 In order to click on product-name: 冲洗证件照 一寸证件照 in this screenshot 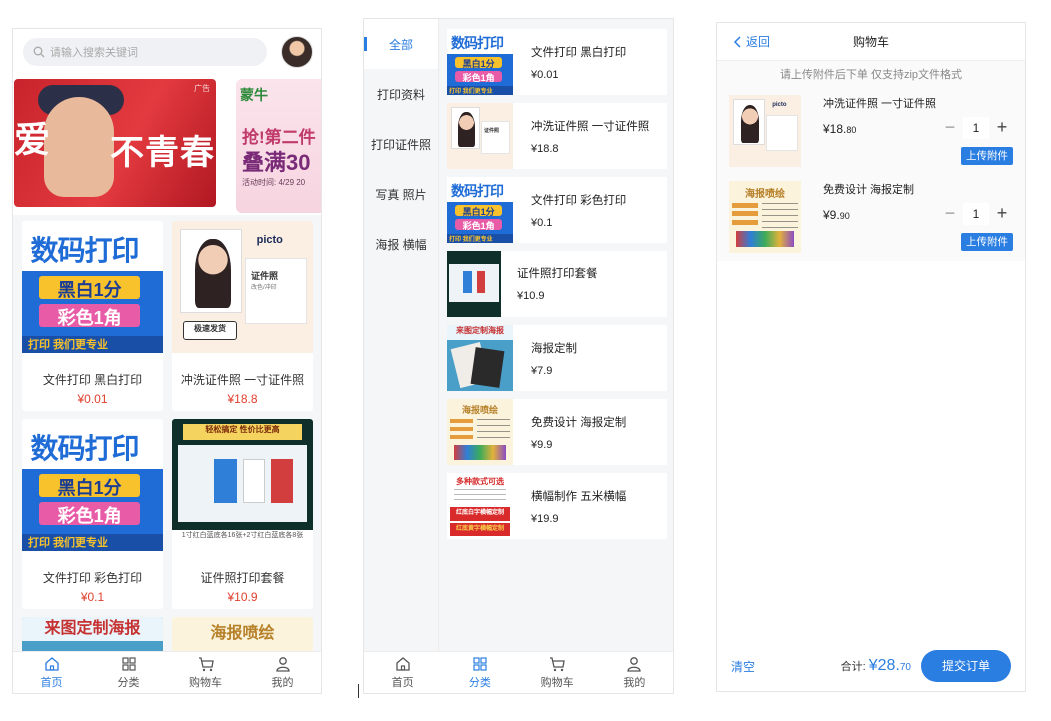, I will do `click(242, 380)`.